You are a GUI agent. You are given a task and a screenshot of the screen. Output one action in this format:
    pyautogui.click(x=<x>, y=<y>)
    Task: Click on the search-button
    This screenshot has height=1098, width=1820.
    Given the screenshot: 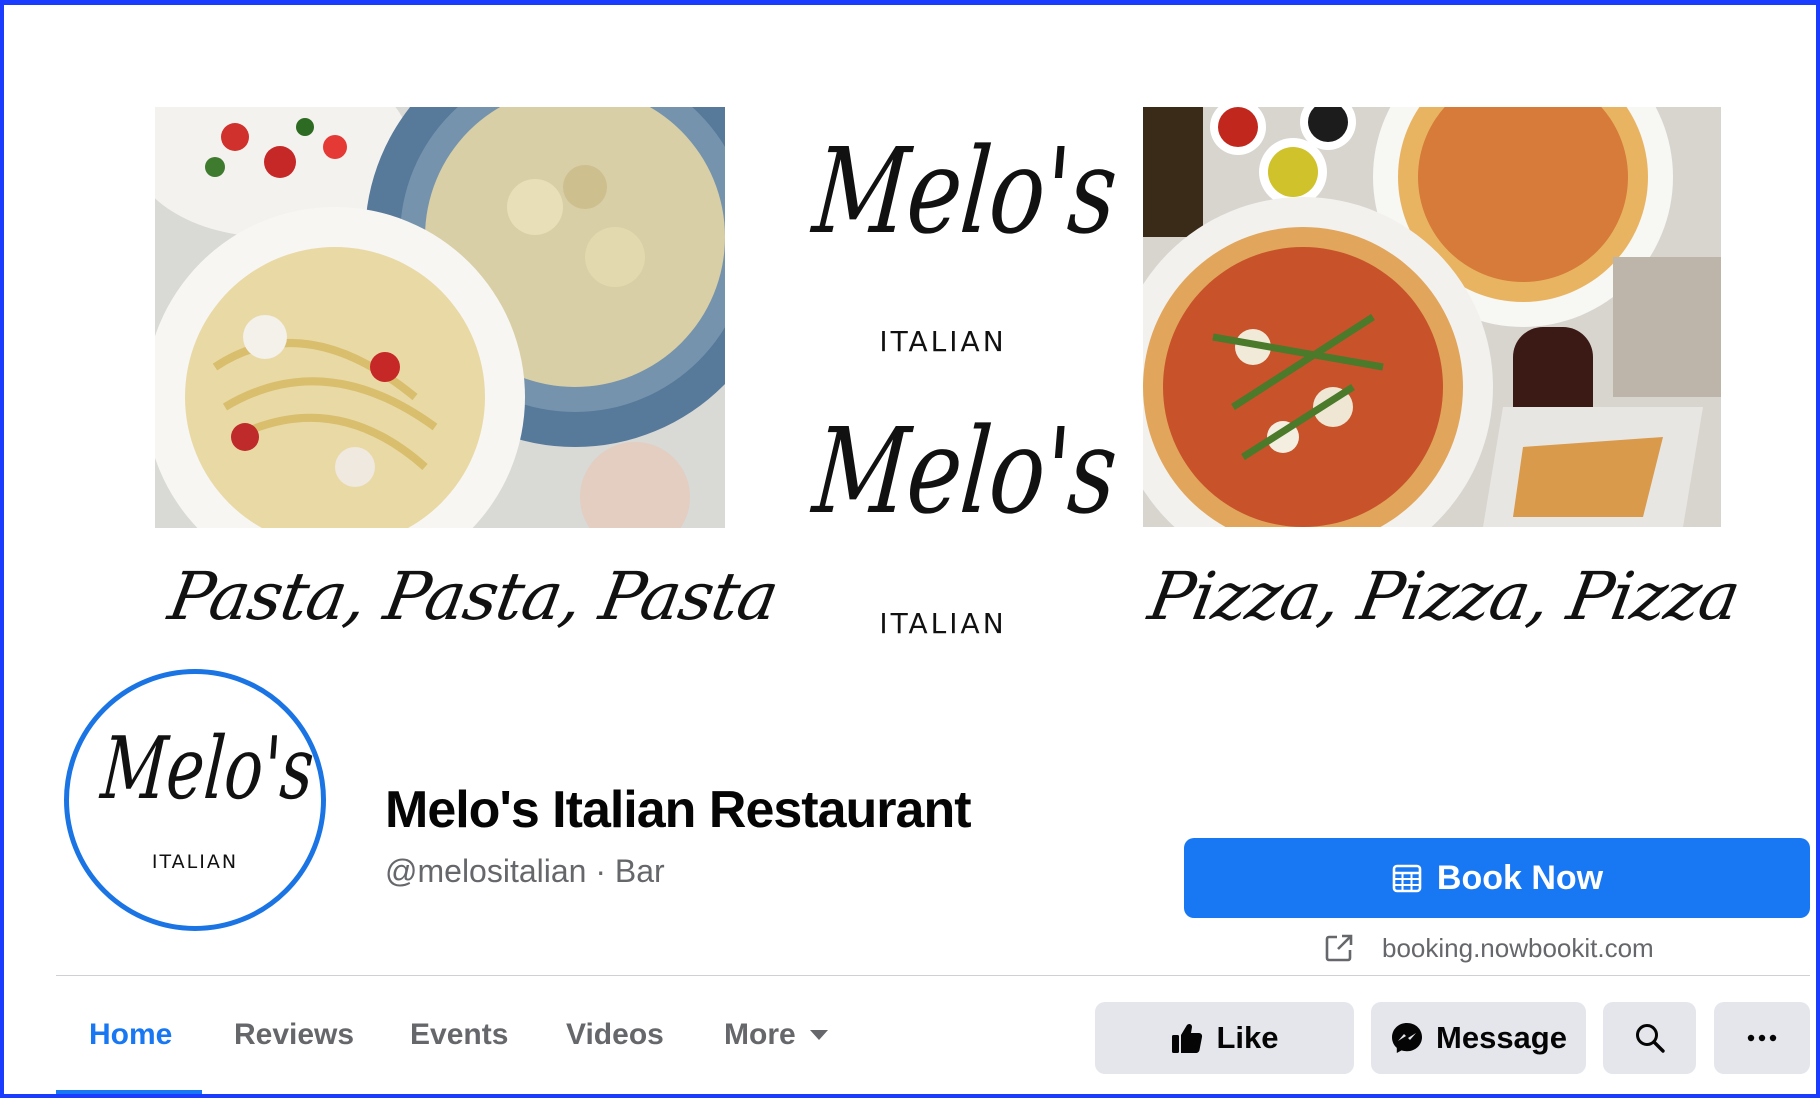 What is the action you would take?
    pyautogui.click(x=1649, y=1038)
    